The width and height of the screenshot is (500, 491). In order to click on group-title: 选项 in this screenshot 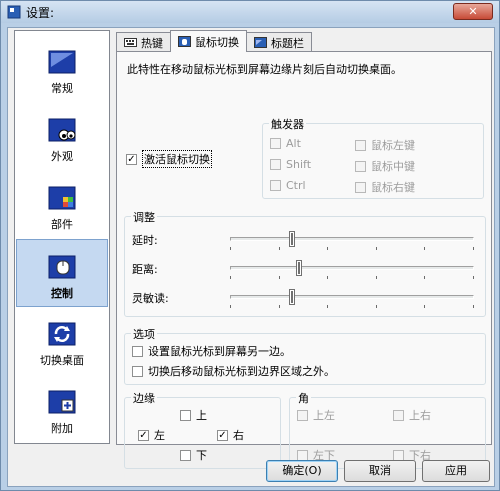, I will do `click(144, 334)`.